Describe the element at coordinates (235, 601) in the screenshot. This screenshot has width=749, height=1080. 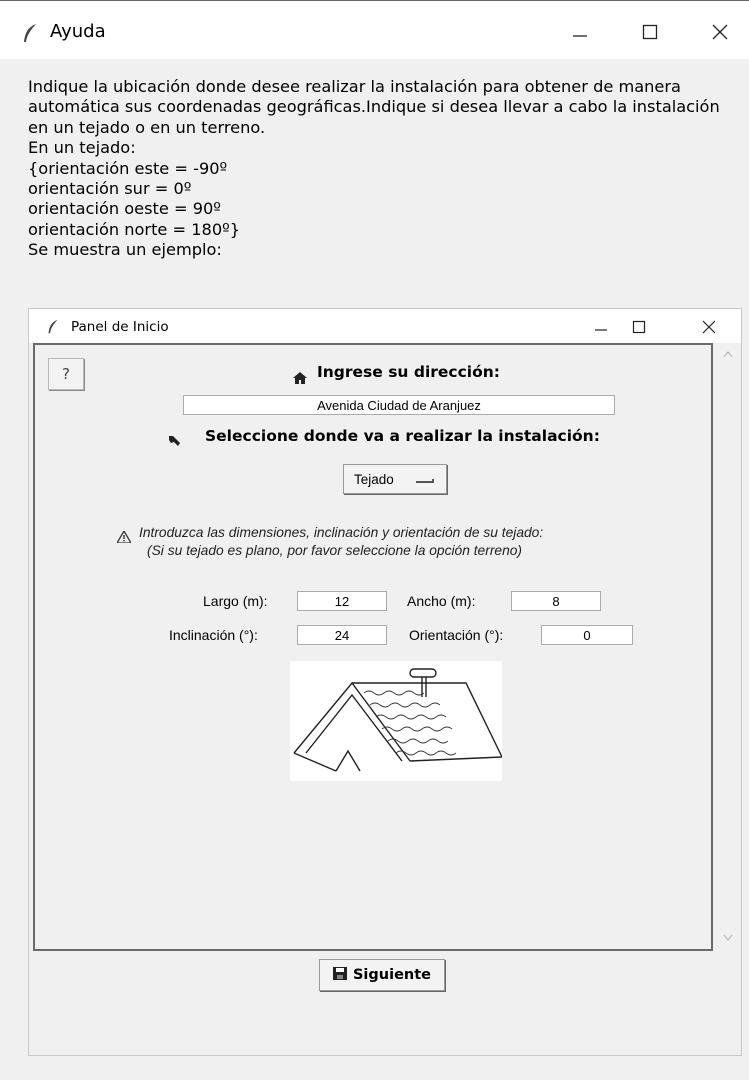
I see `largo-label: Largo (m):` at that location.